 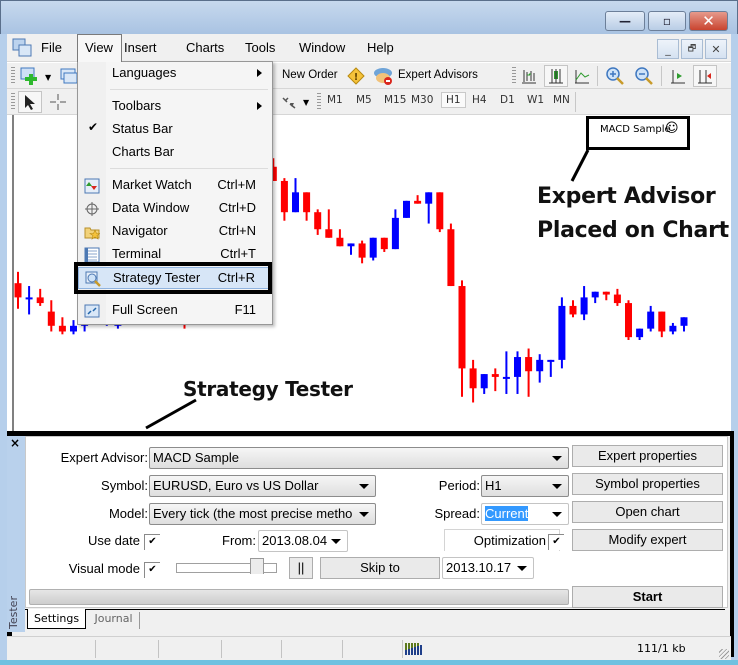 I want to click on profiles-icon, so click(x=69, y=76).